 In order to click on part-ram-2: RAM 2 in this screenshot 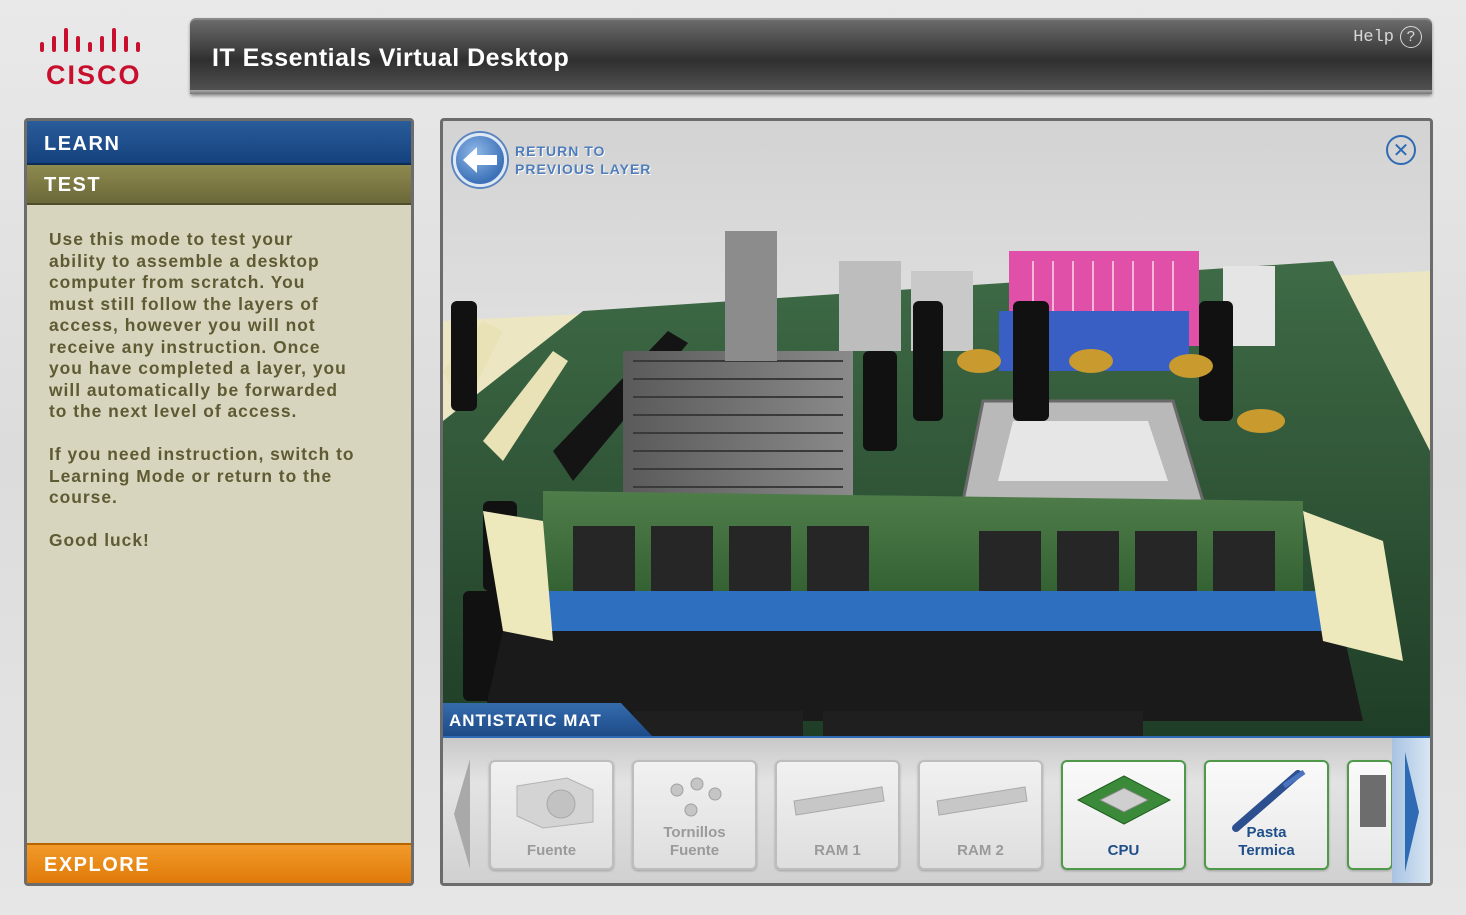, I will do `click(980, 815)`.